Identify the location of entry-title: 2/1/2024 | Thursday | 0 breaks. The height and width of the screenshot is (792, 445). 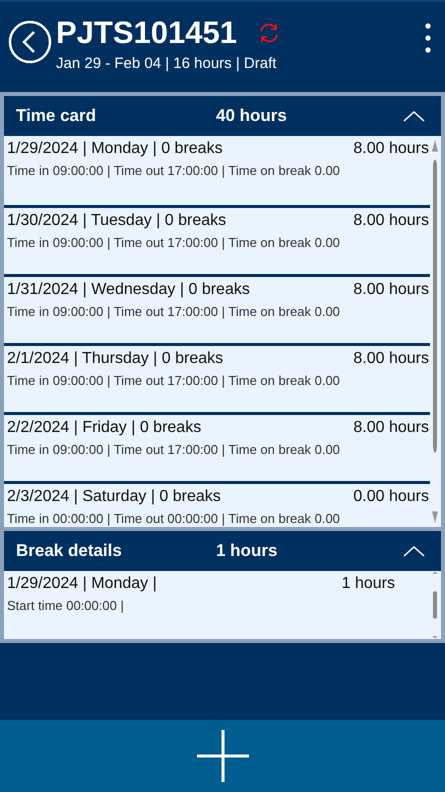
(115, 359).